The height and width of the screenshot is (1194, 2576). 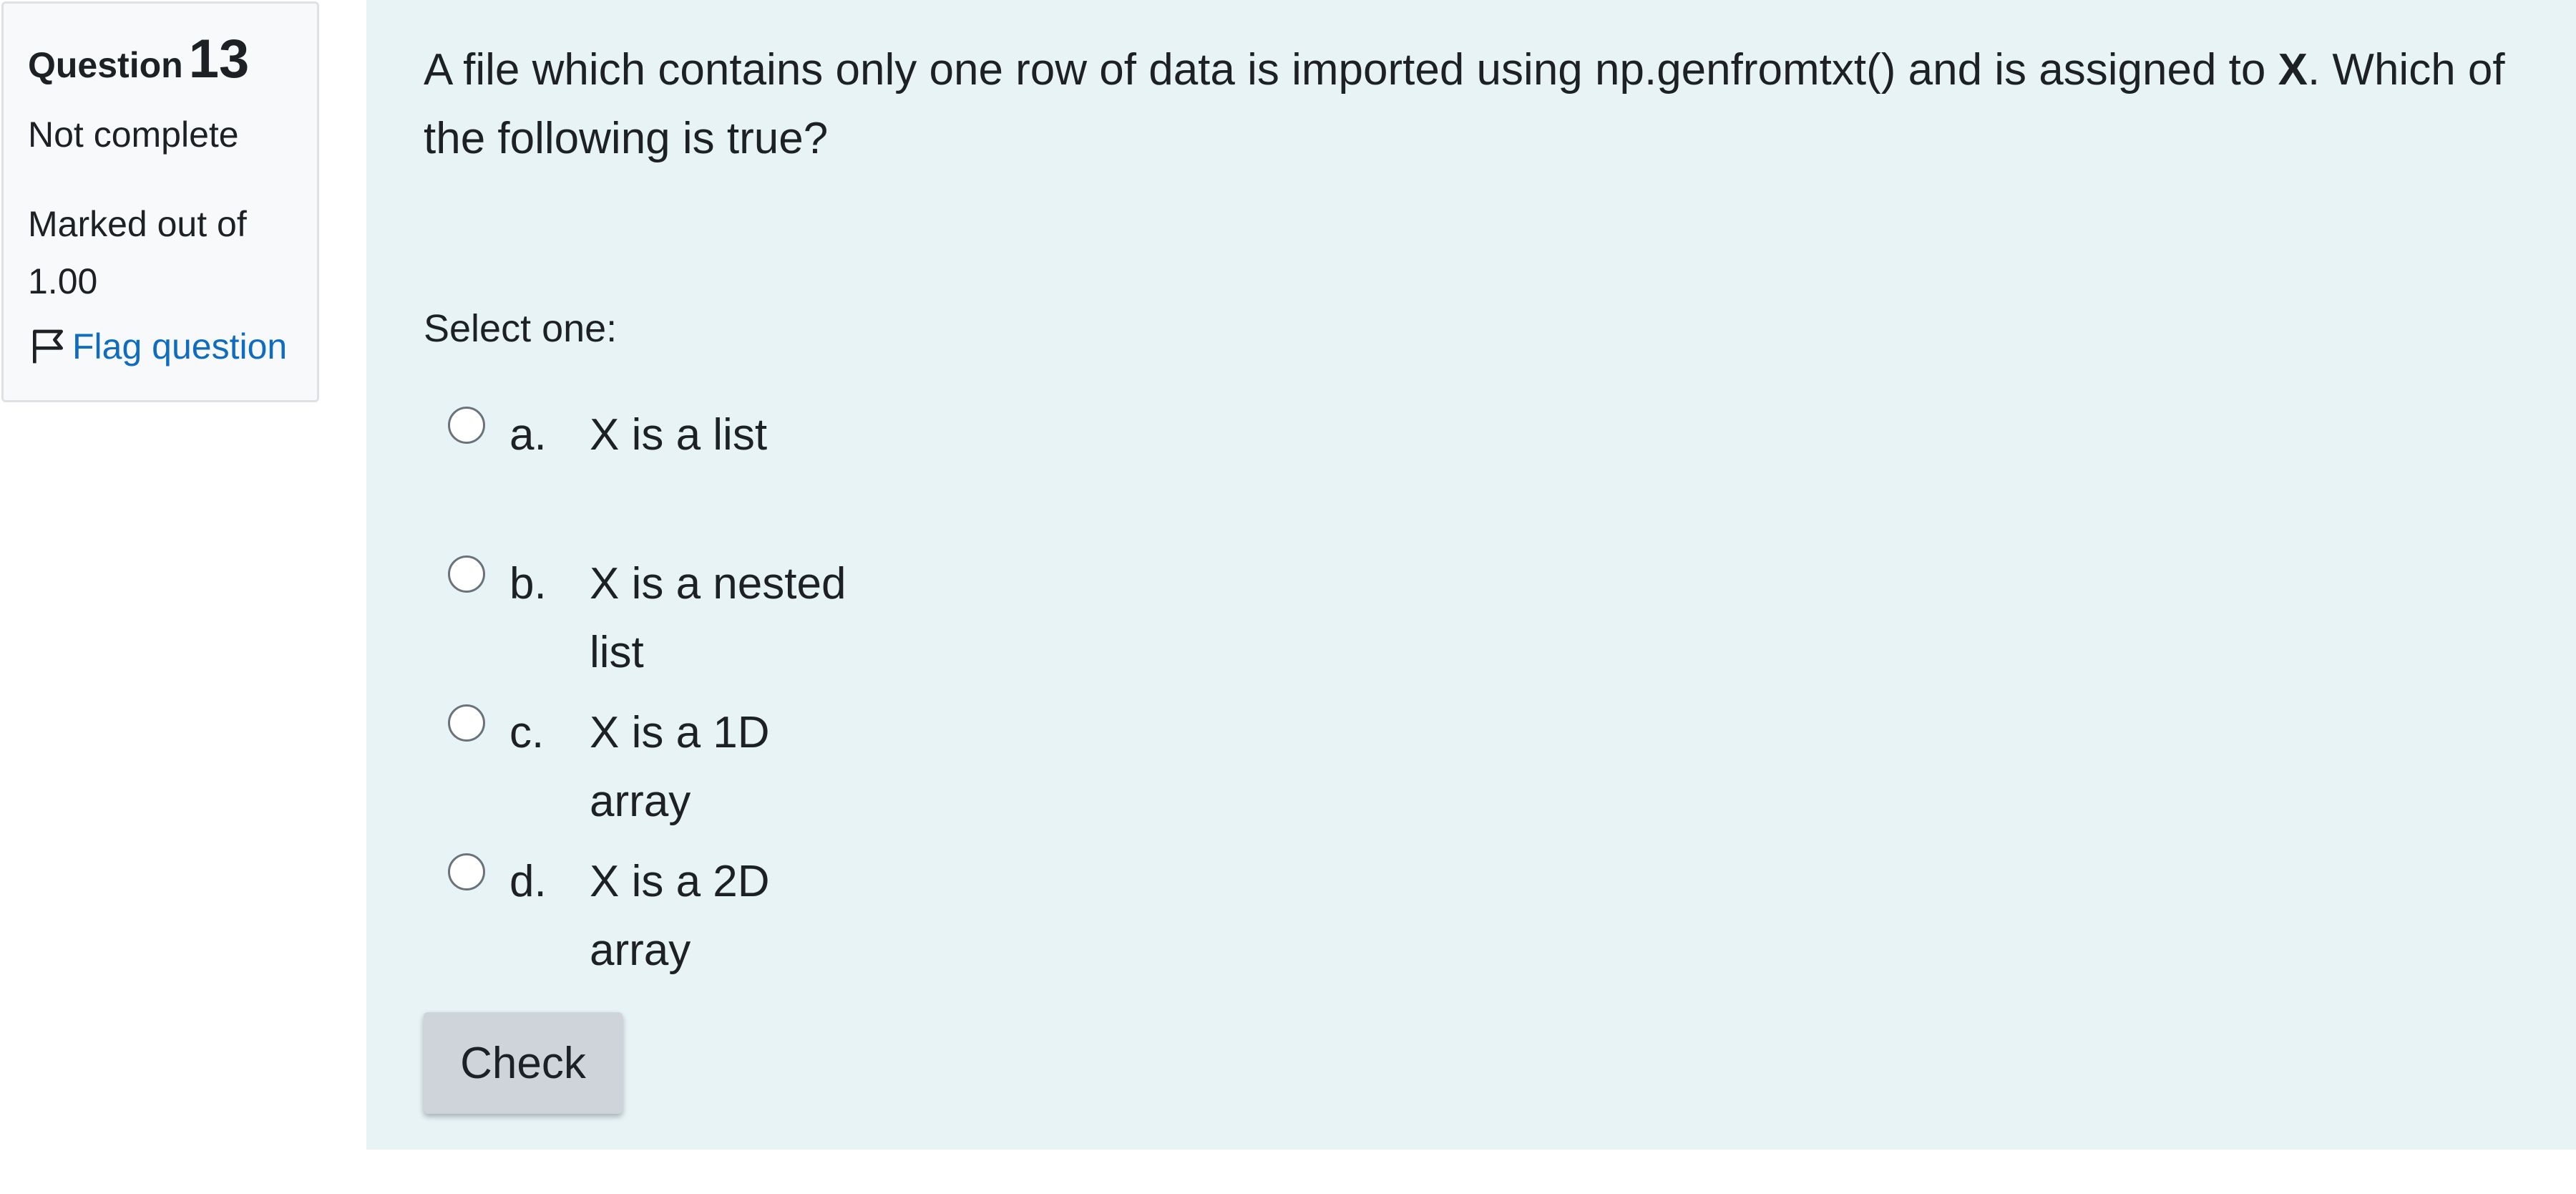 I want to click on answer-prompt: Select one:, so click(x=521, y=328).